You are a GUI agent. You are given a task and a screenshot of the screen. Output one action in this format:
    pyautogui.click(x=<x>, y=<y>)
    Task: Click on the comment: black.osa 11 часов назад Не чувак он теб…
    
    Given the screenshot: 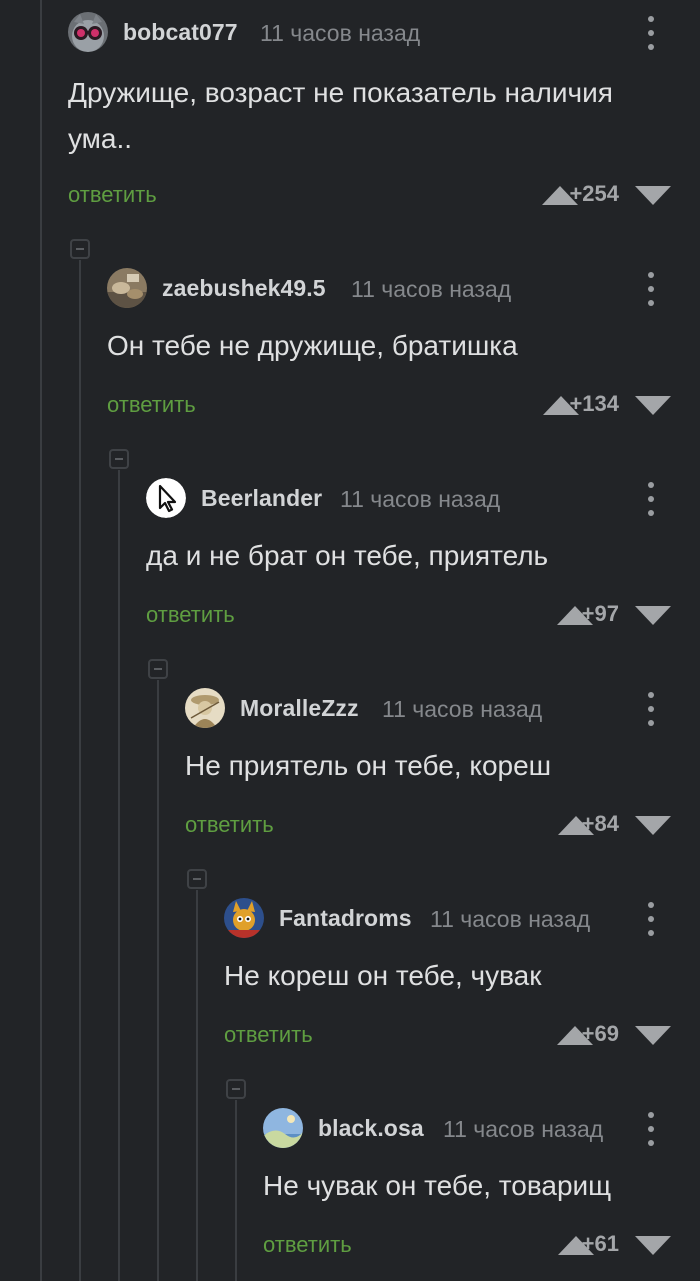 What is the action you would take?
    pyautogui.click(x=481, y=1193)
    